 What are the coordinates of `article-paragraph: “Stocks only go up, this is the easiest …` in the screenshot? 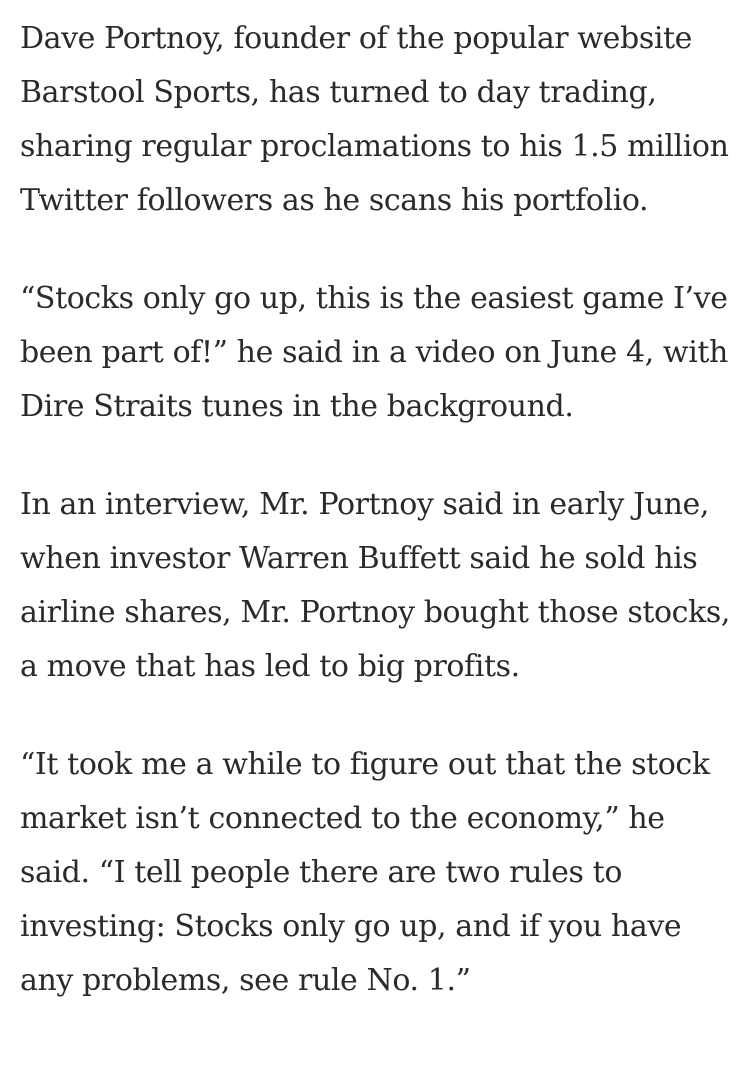 It's located at (374, 352).